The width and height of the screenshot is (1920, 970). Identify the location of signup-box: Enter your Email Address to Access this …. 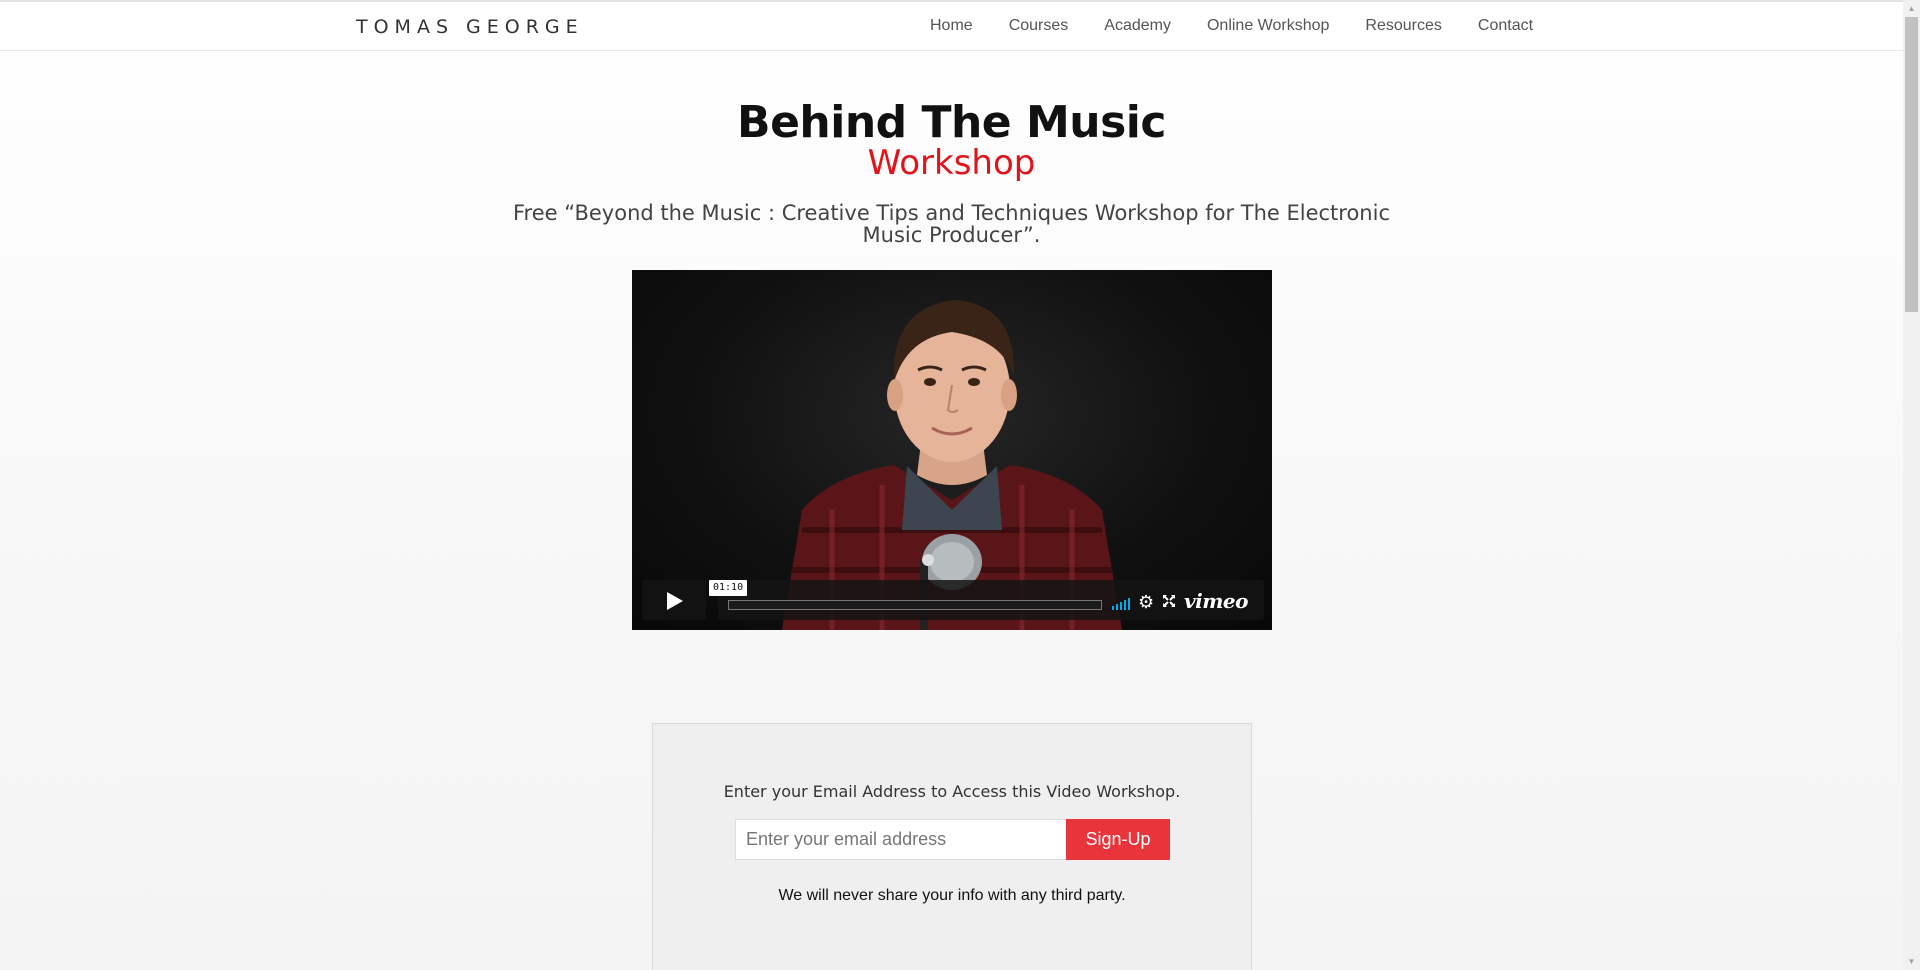
(952, 846).